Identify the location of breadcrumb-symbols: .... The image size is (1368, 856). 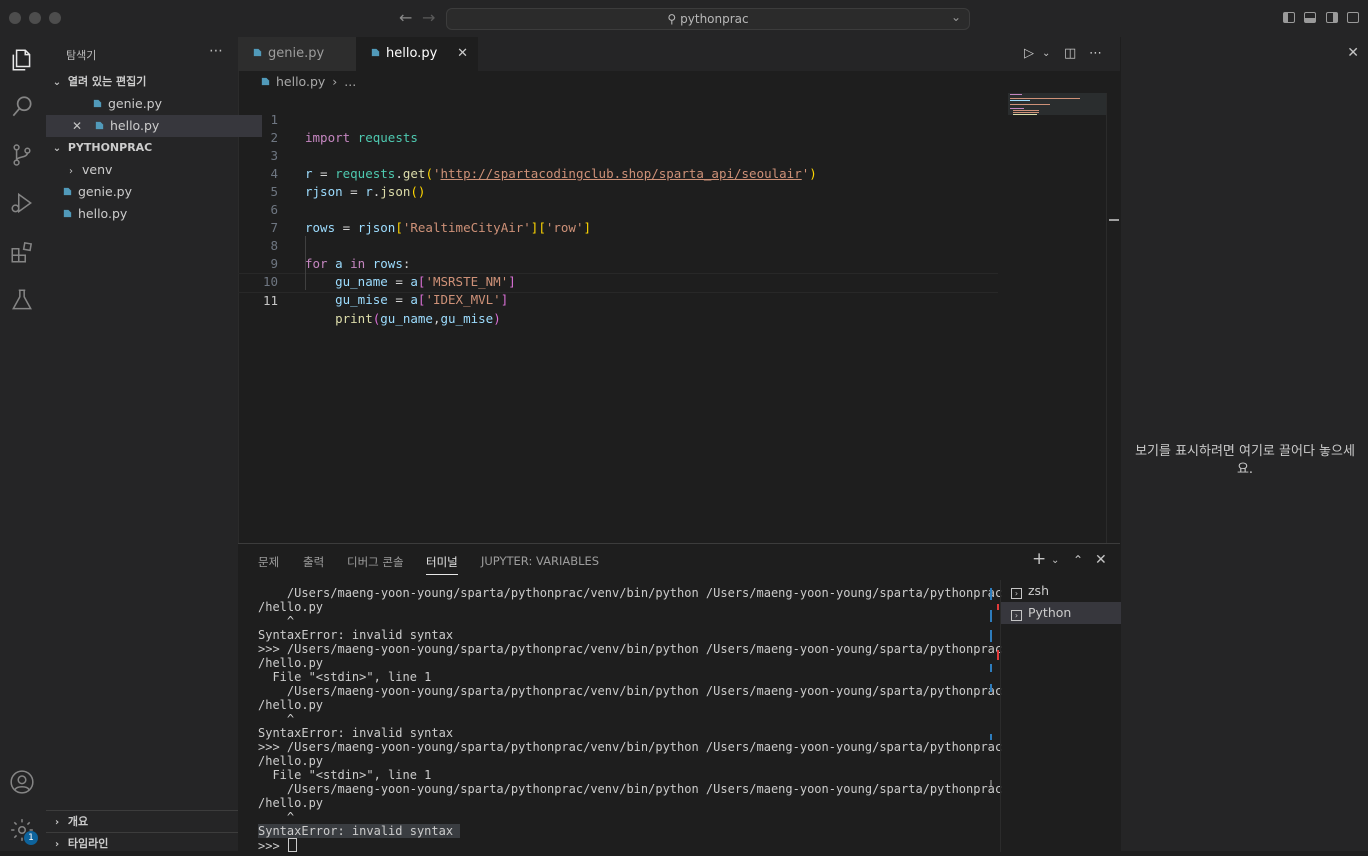
(350, 81).